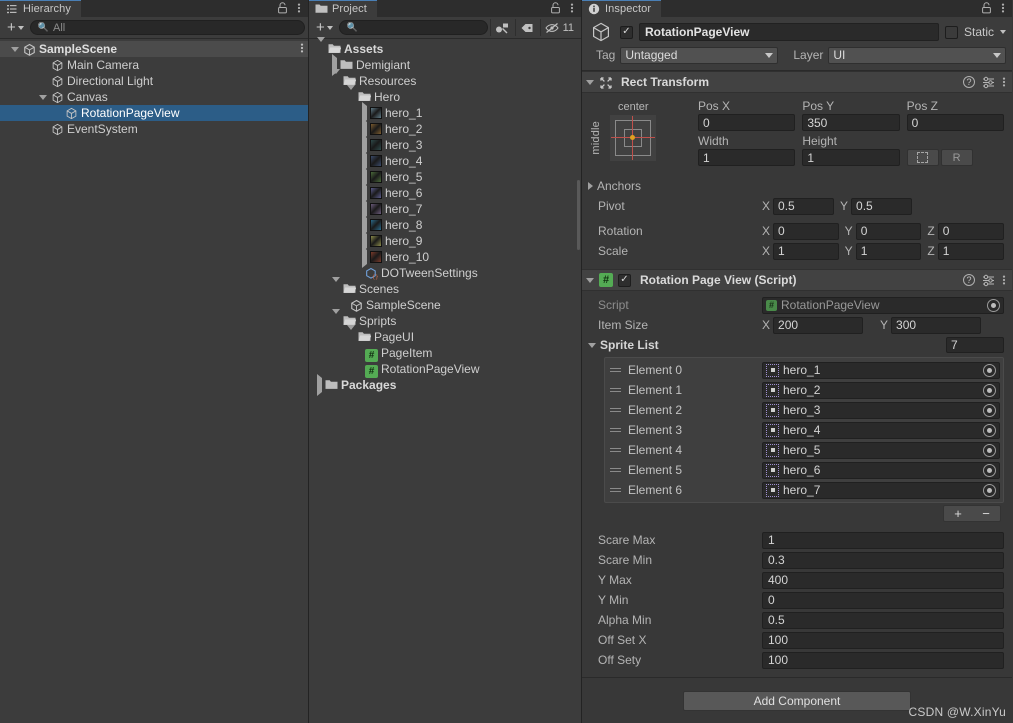  I want to click on rect-transform-header: Rect Transform ?, so click(797, 82).